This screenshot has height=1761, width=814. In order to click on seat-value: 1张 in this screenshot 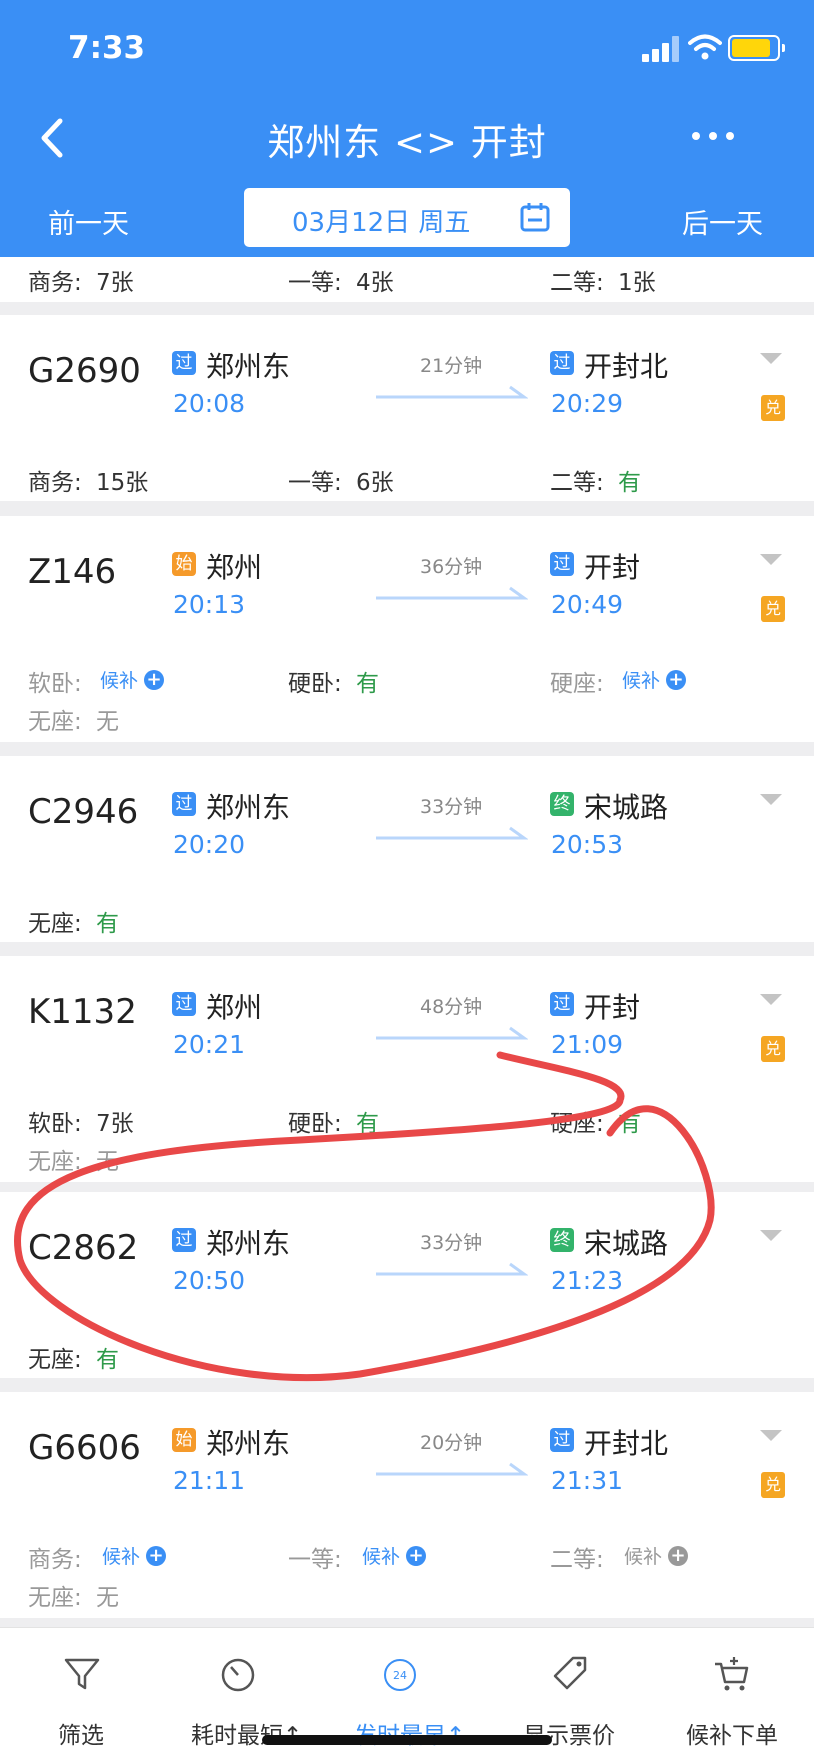, I will do `click(637, 283)`.